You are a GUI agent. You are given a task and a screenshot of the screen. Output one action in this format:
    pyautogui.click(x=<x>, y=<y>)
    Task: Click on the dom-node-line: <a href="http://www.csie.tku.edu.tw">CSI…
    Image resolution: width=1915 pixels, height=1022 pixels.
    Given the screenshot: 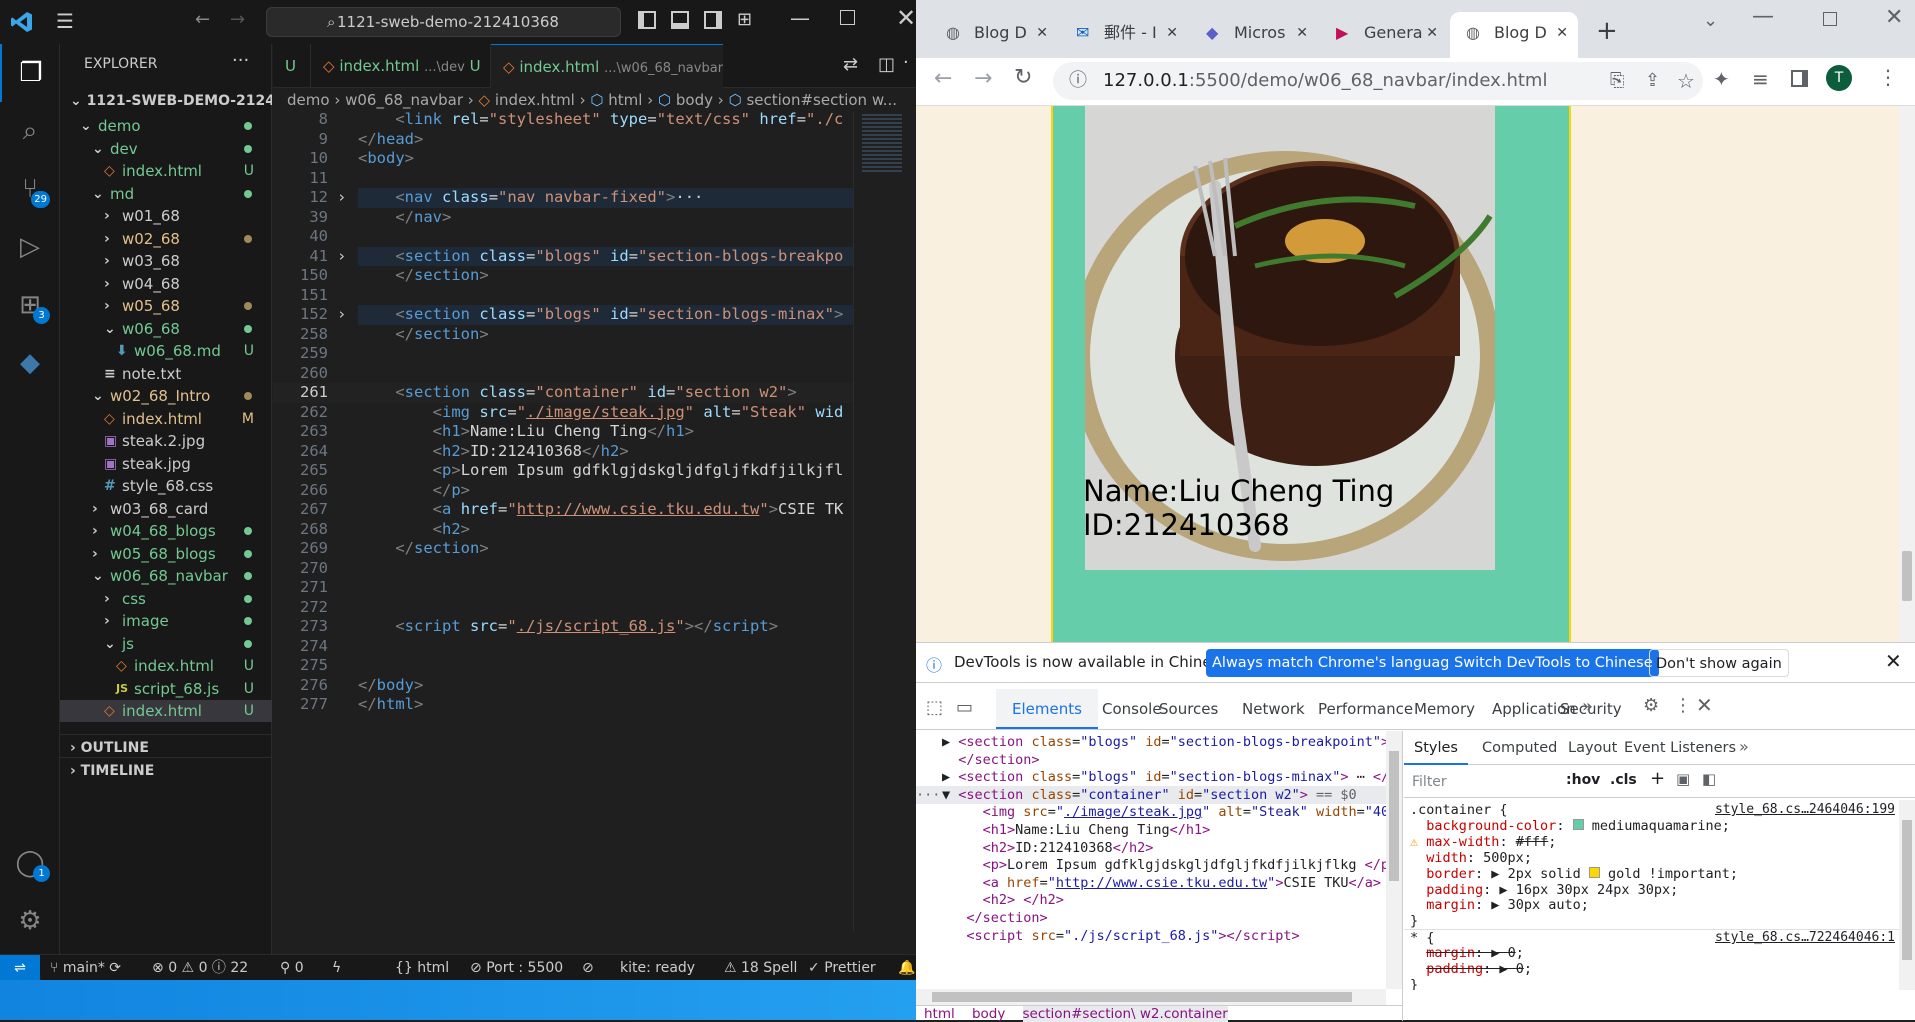 What is the action you would take?
    pyautogui.click(x=1151, y=883)
    